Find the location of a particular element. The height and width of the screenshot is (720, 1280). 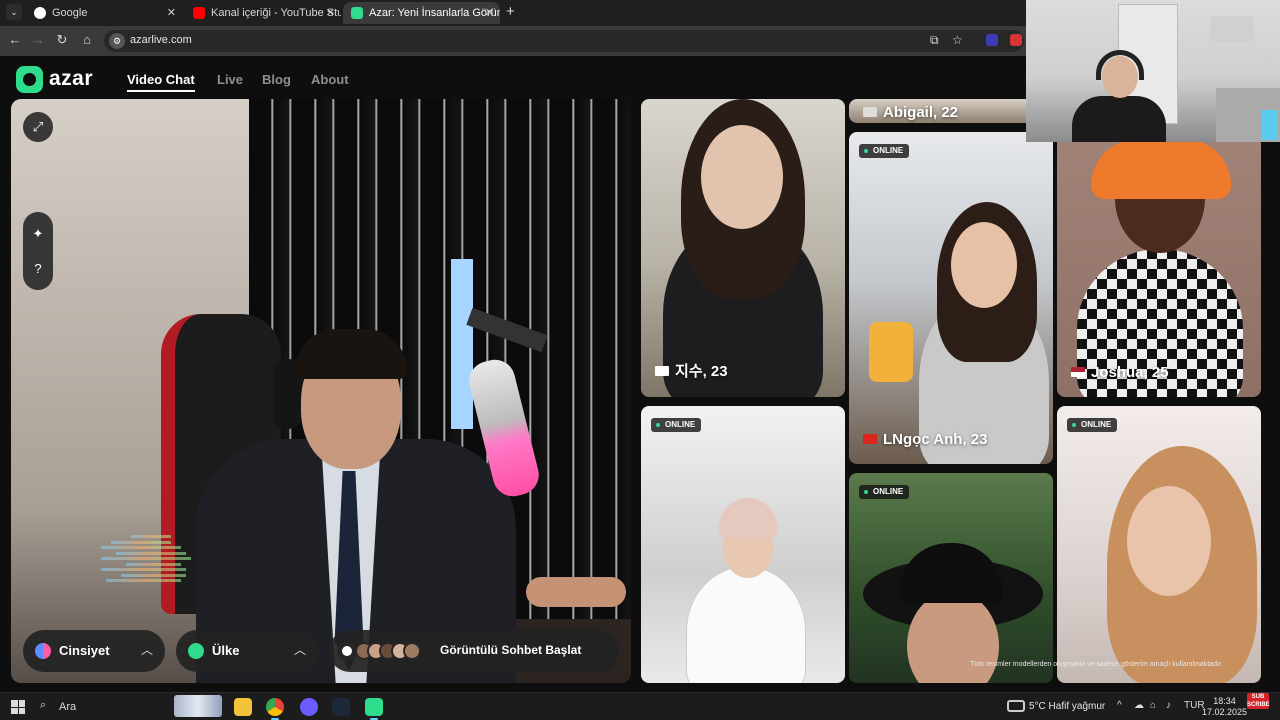

flag-icon is located at coordinates (870, 112).